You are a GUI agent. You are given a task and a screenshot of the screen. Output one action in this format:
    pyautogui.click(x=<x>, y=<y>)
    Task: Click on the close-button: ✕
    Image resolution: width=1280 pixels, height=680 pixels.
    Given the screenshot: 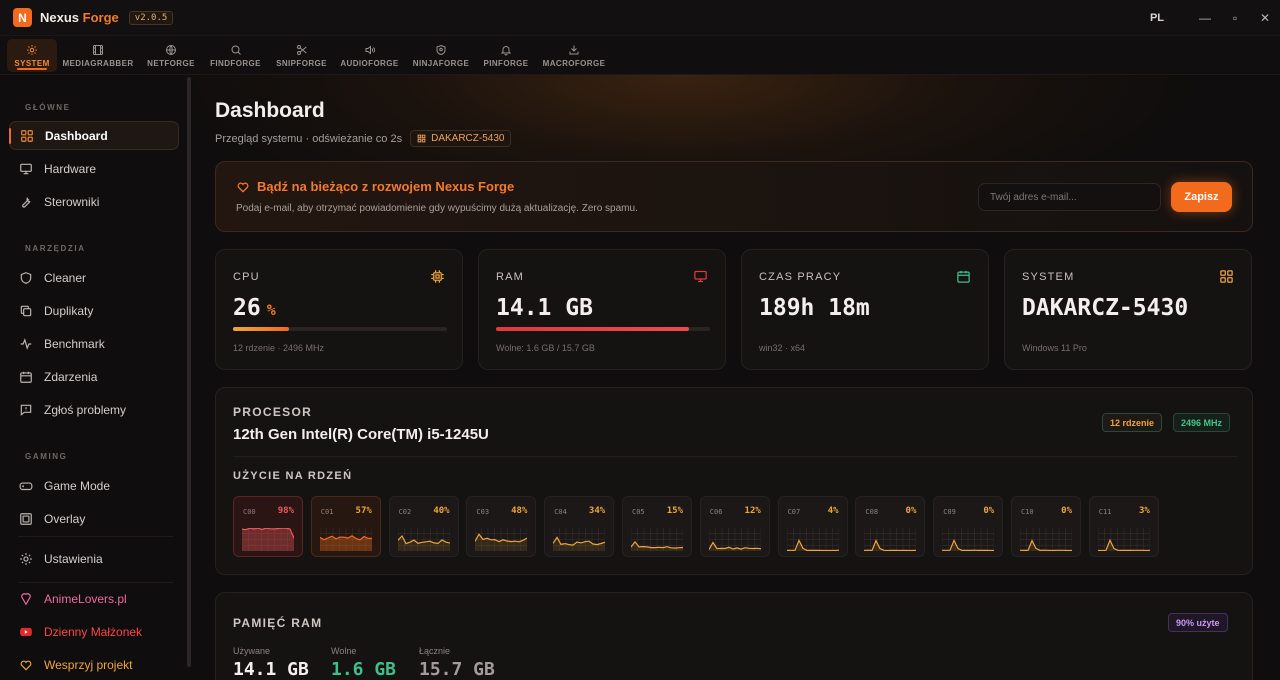 What is the action you would take?
    pyautogui.click(x=1265, y=18)
    